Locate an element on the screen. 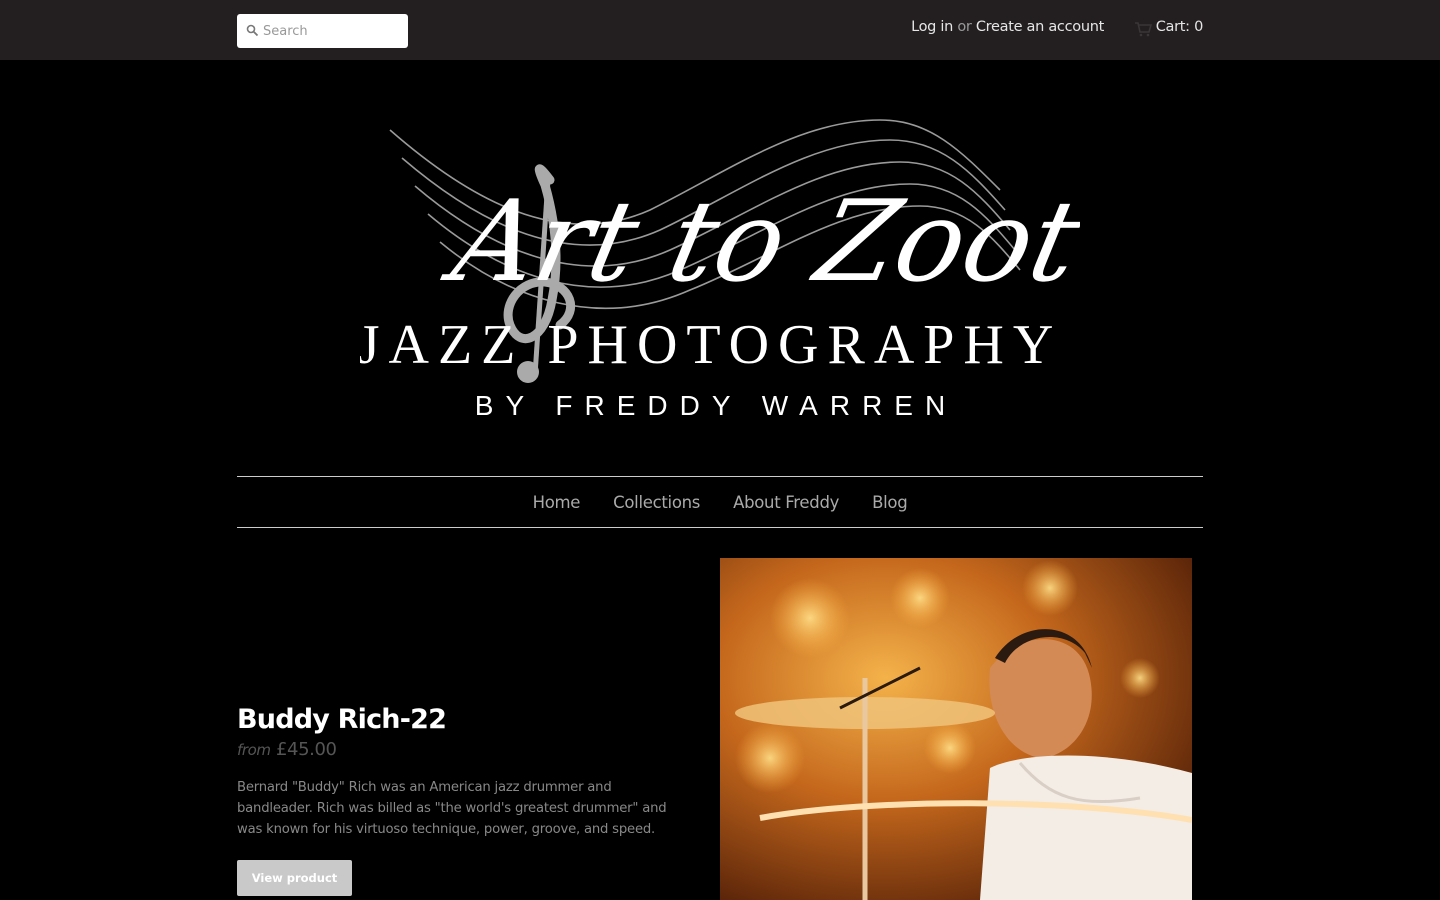 This screenshot has width=1440, height=900. main-navigation: Home Collections About Freddy Blog is located at coordinates (720, 502).